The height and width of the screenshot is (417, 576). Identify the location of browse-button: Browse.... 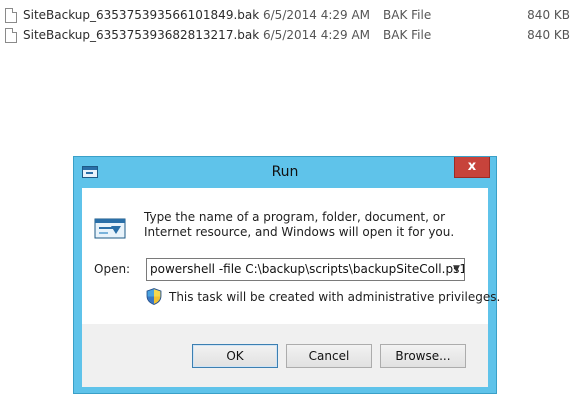
(423, 356).